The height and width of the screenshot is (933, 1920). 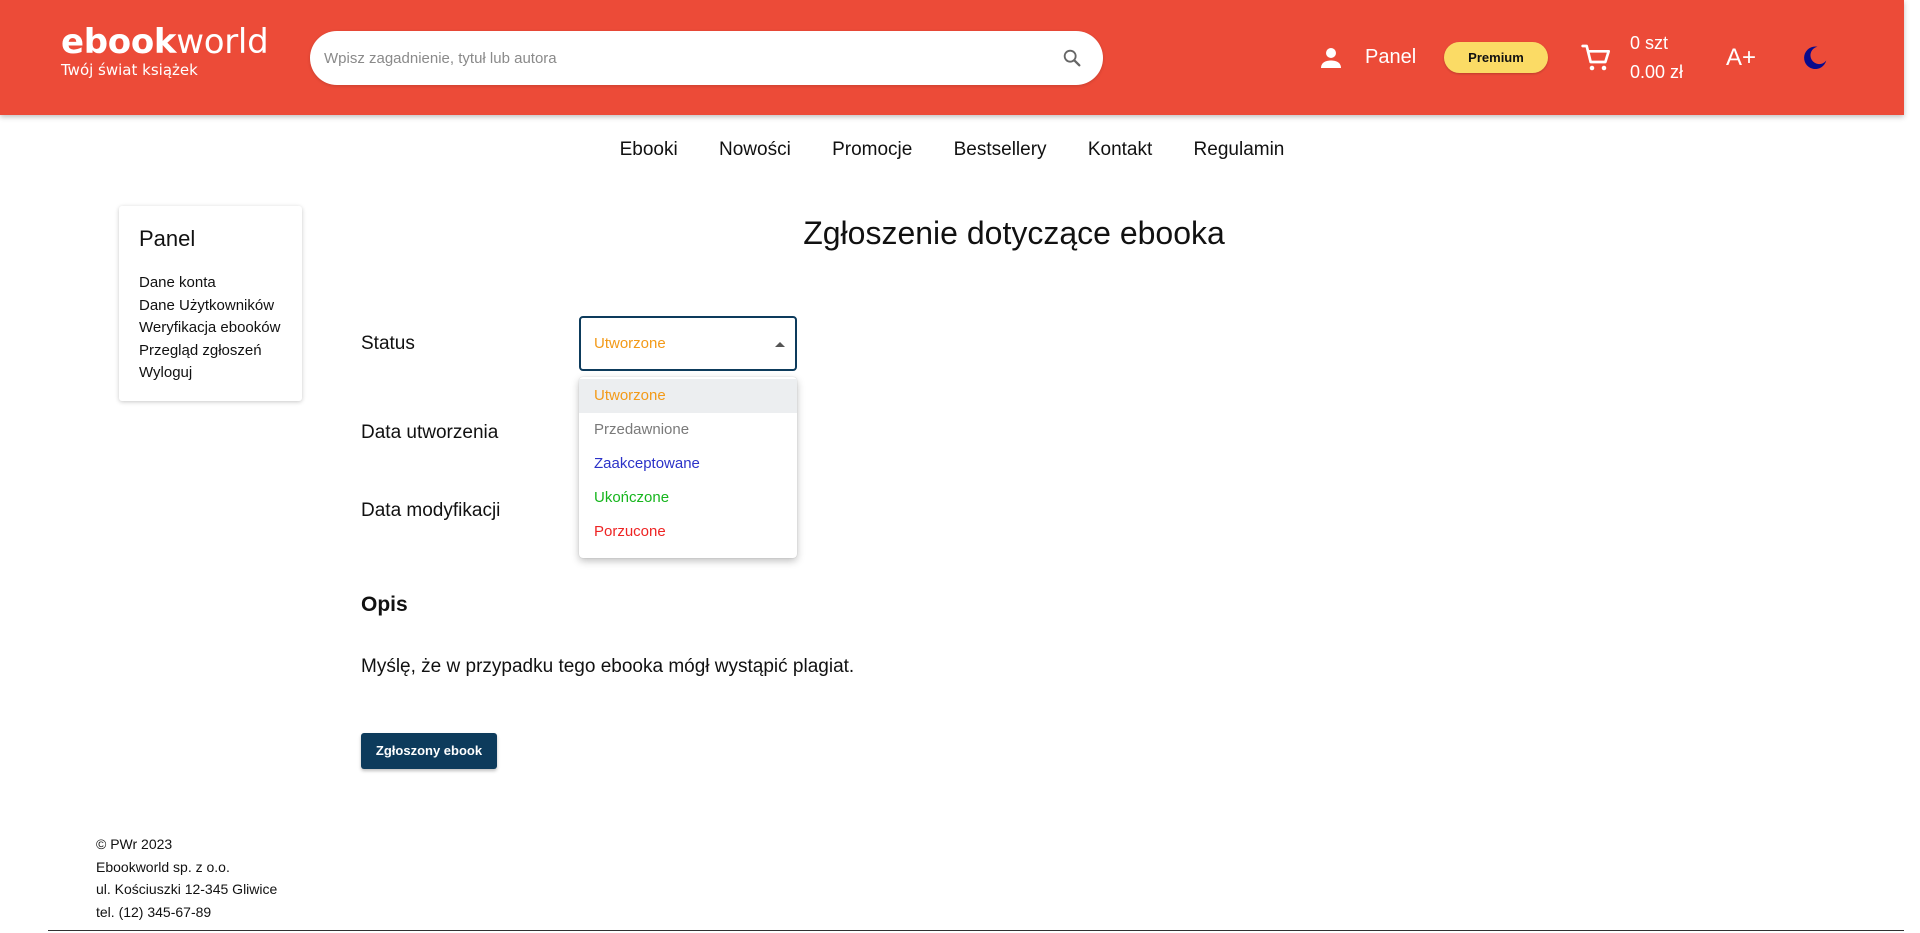 I want to click on footer-copyright: © PWr 2023, so click(x=134, y=844).